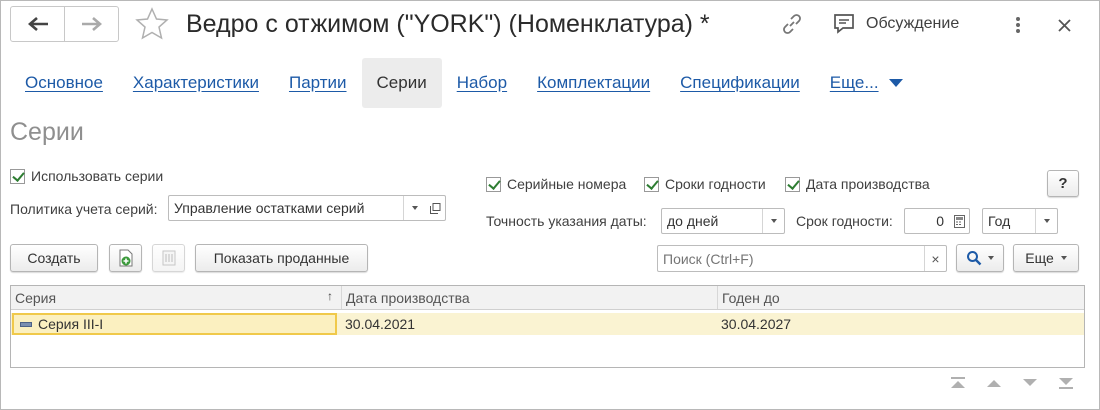 The image size is (1100, 410). What do you see at coordinates (566, 221) in the screenshot?
I see `date-precision-label: Точность указания даты:` at bounding box center [566, 221].